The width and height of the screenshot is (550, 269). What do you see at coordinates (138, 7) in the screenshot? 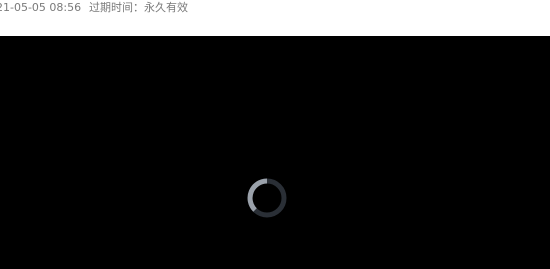
I see `expiry-time: 过期时间：永久有效` at bounding box center [138, 7].